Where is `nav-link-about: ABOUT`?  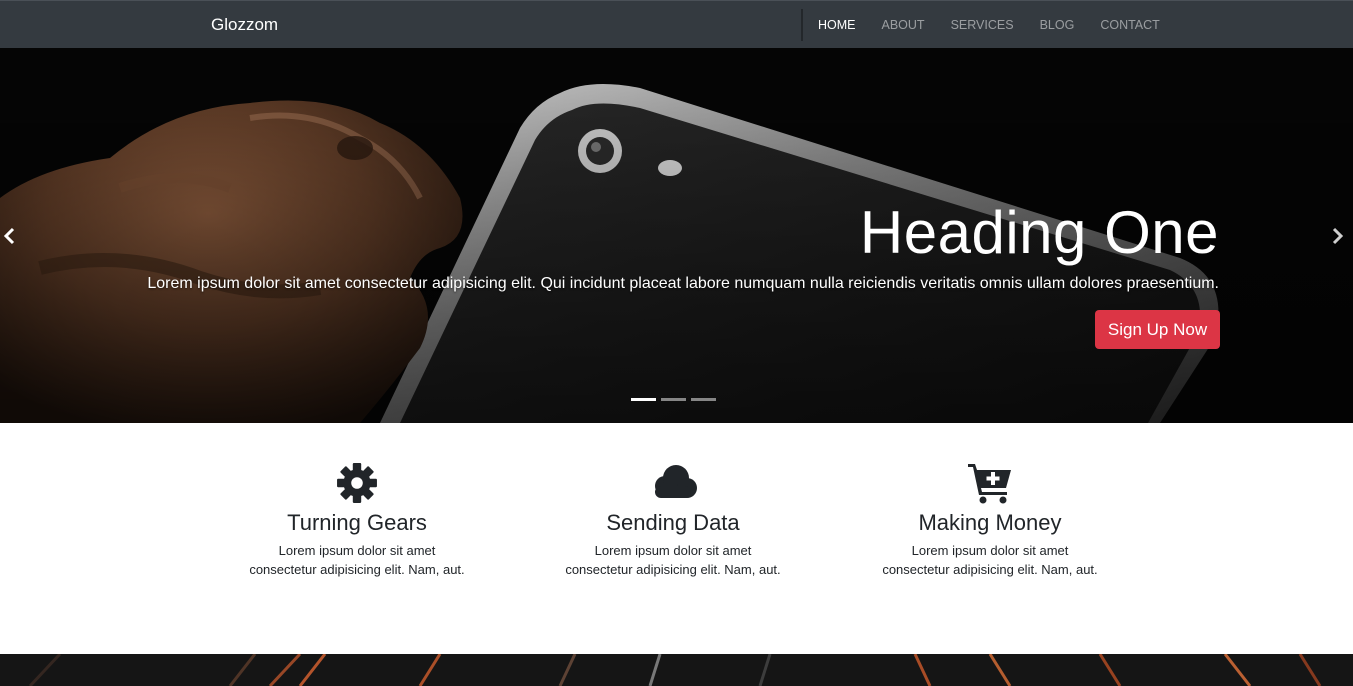 nav-link-about: ABOUT is located at coordinates (903, 25).